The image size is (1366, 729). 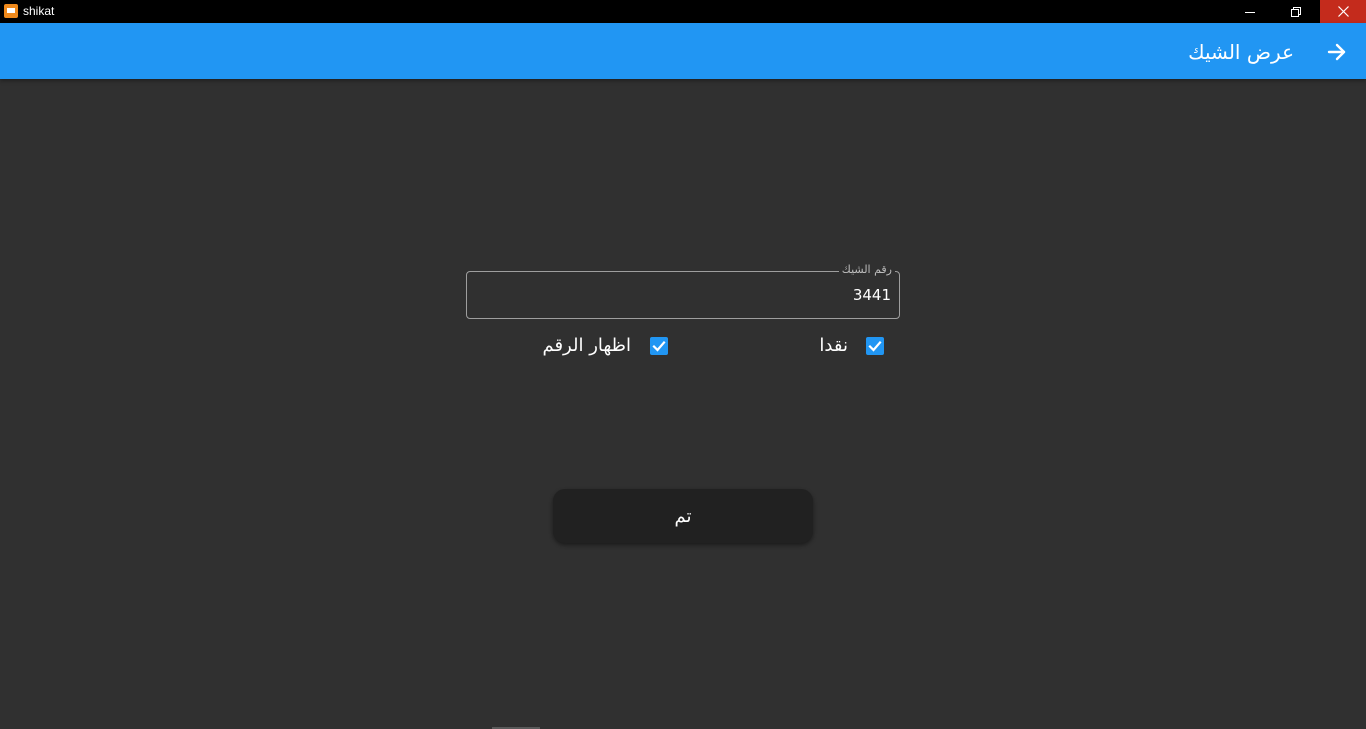 What do you see at coordinates (833, 345) in the screenshot?
I see `cash-label: نقدا` at bounding box center [833, 345].